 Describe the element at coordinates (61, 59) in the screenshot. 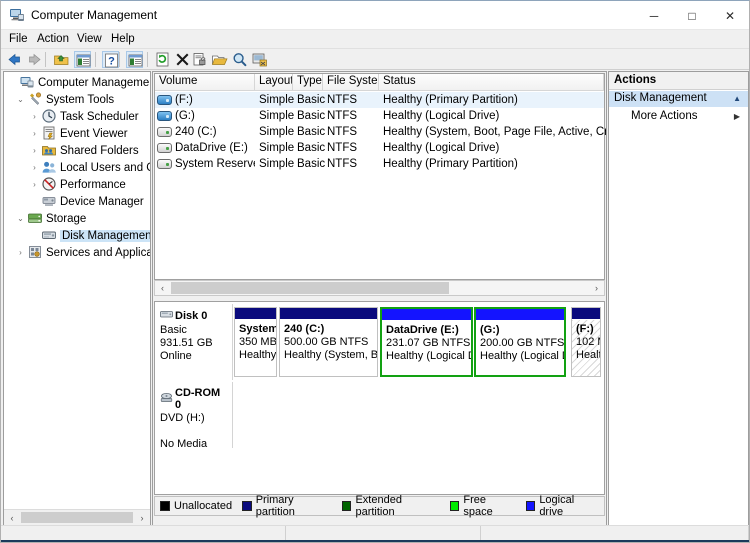

I see `up-one-level-icon` at that location.